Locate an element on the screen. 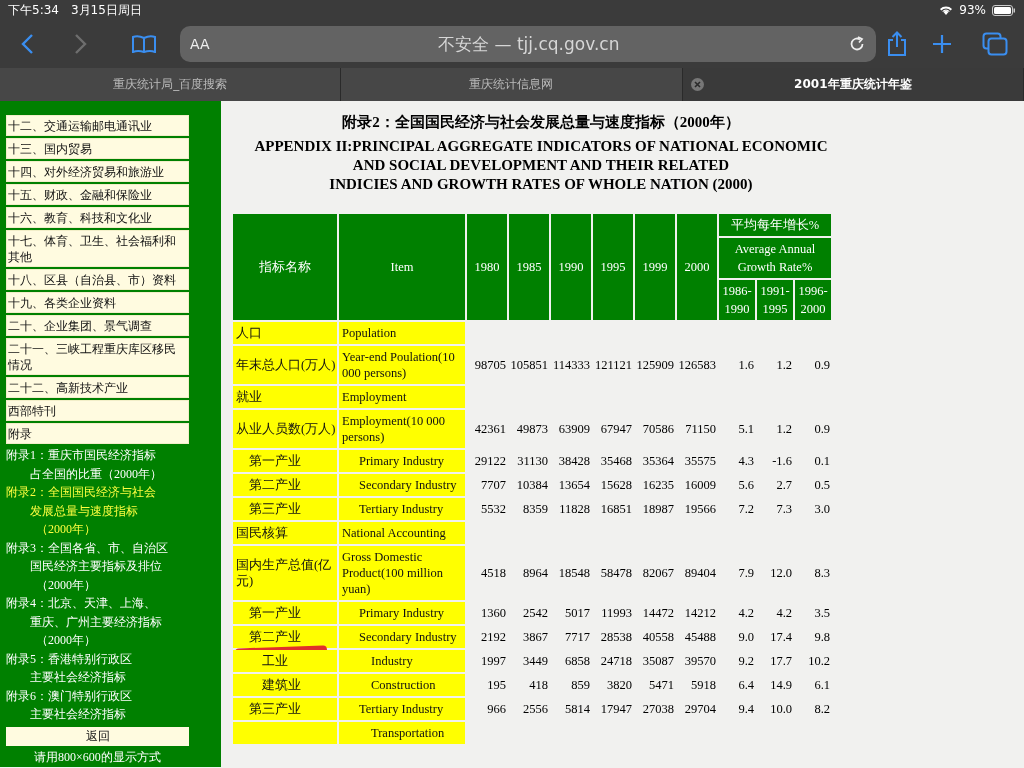 This screenshot has width=1024, height=768. table-cell-text: 114333 is located at coordinates (571, 365).